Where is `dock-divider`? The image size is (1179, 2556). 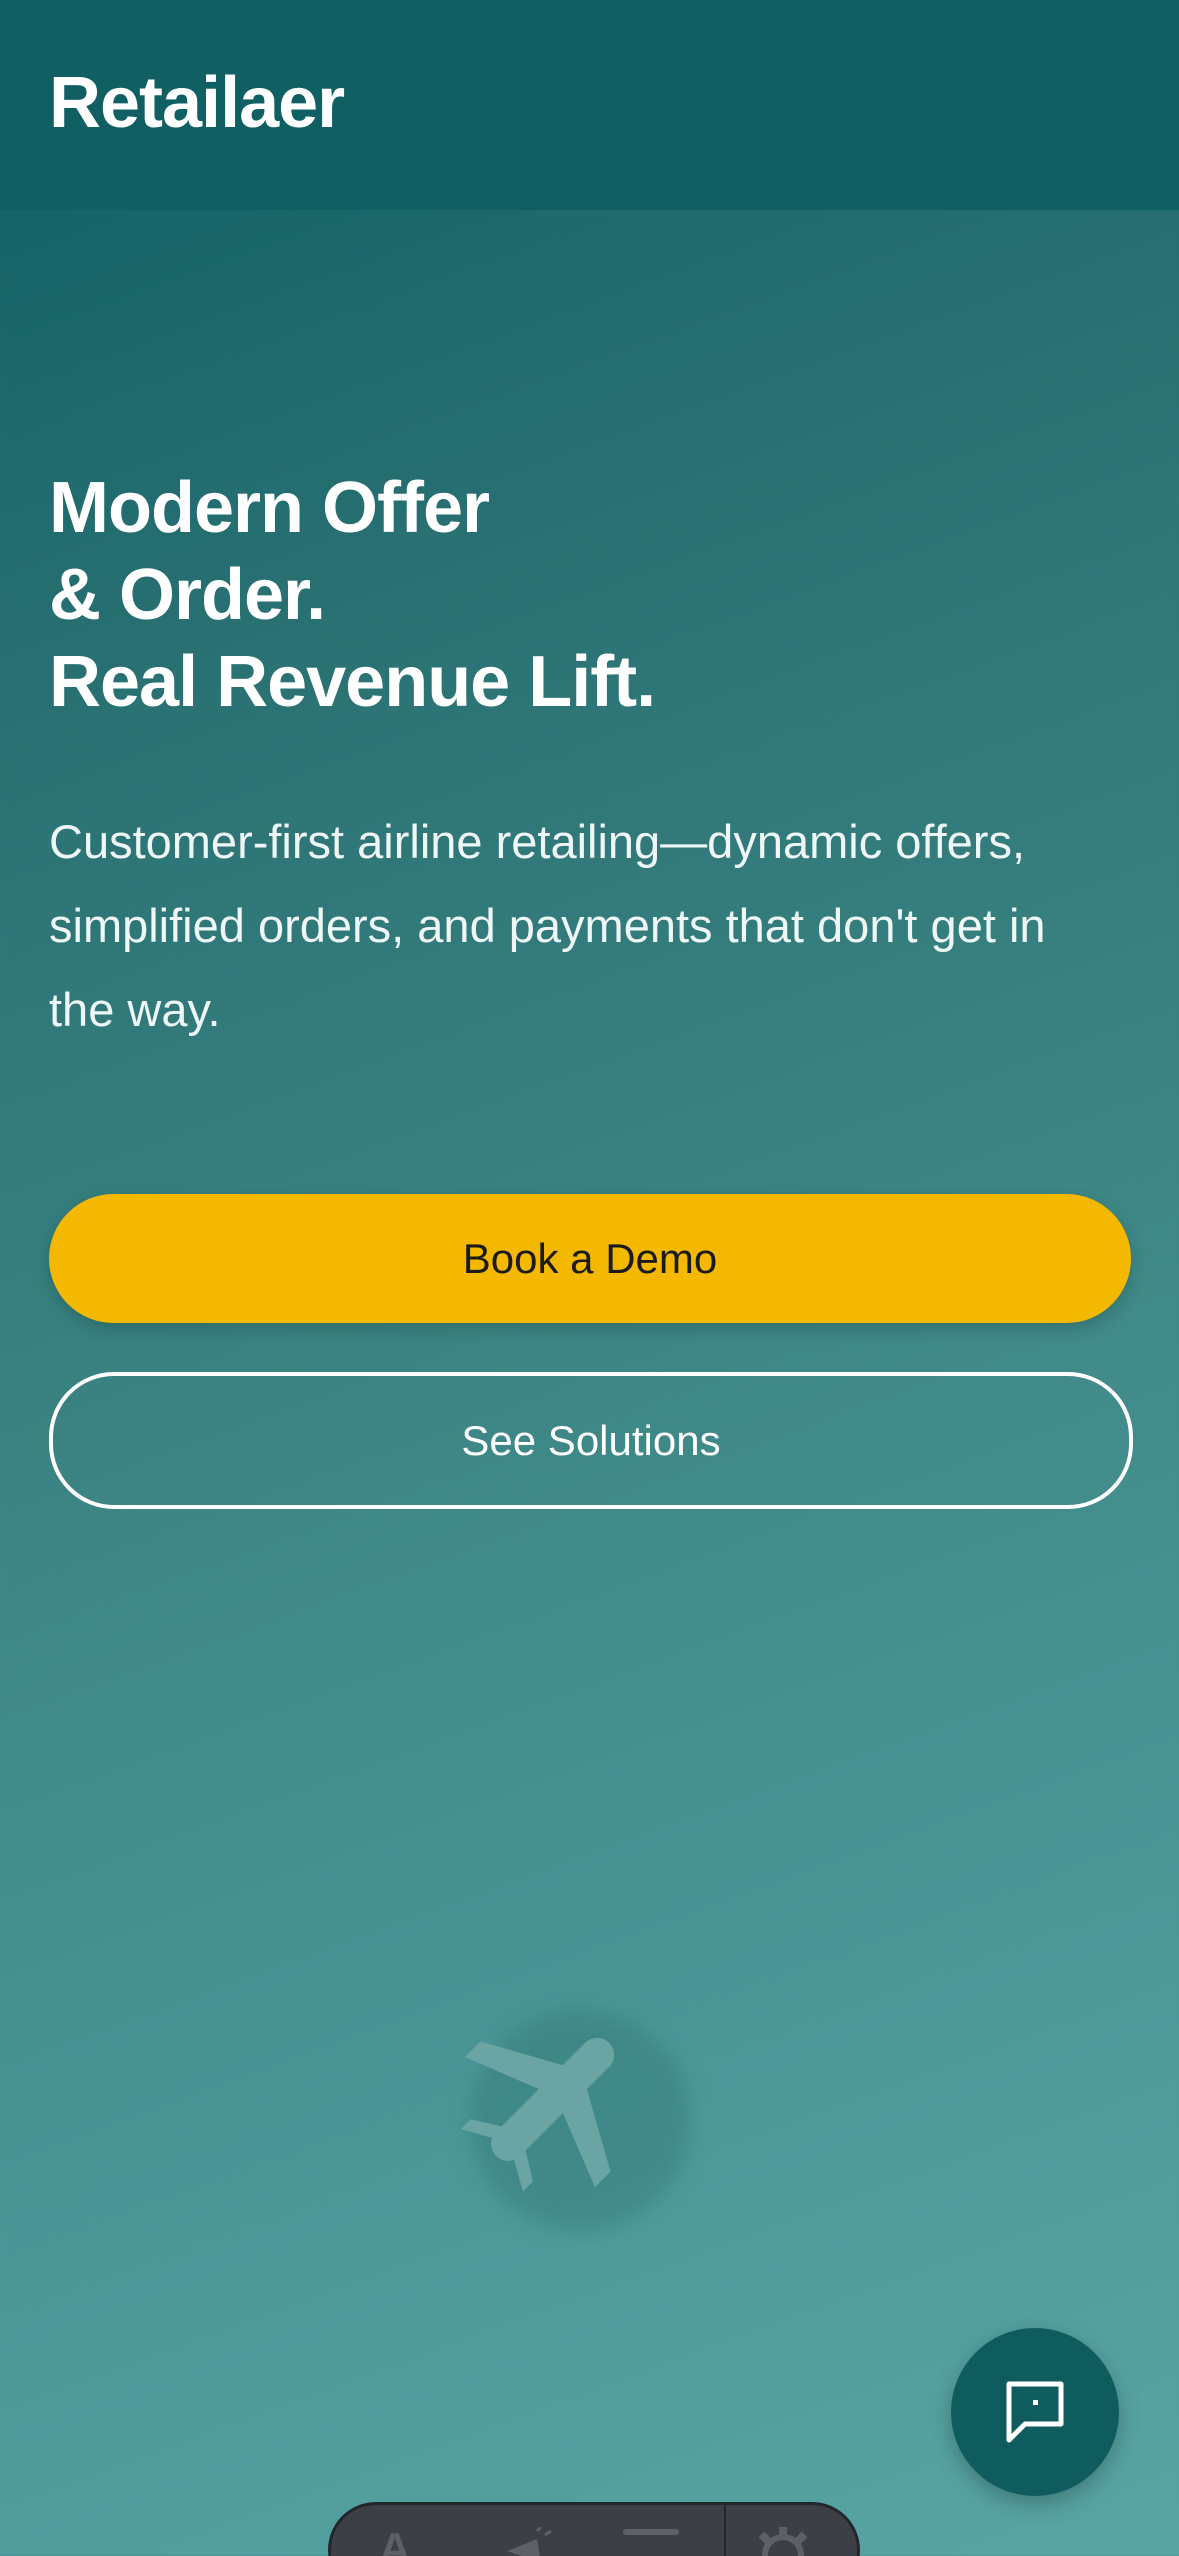
dock-divider is located at coordinates (725, 2530).